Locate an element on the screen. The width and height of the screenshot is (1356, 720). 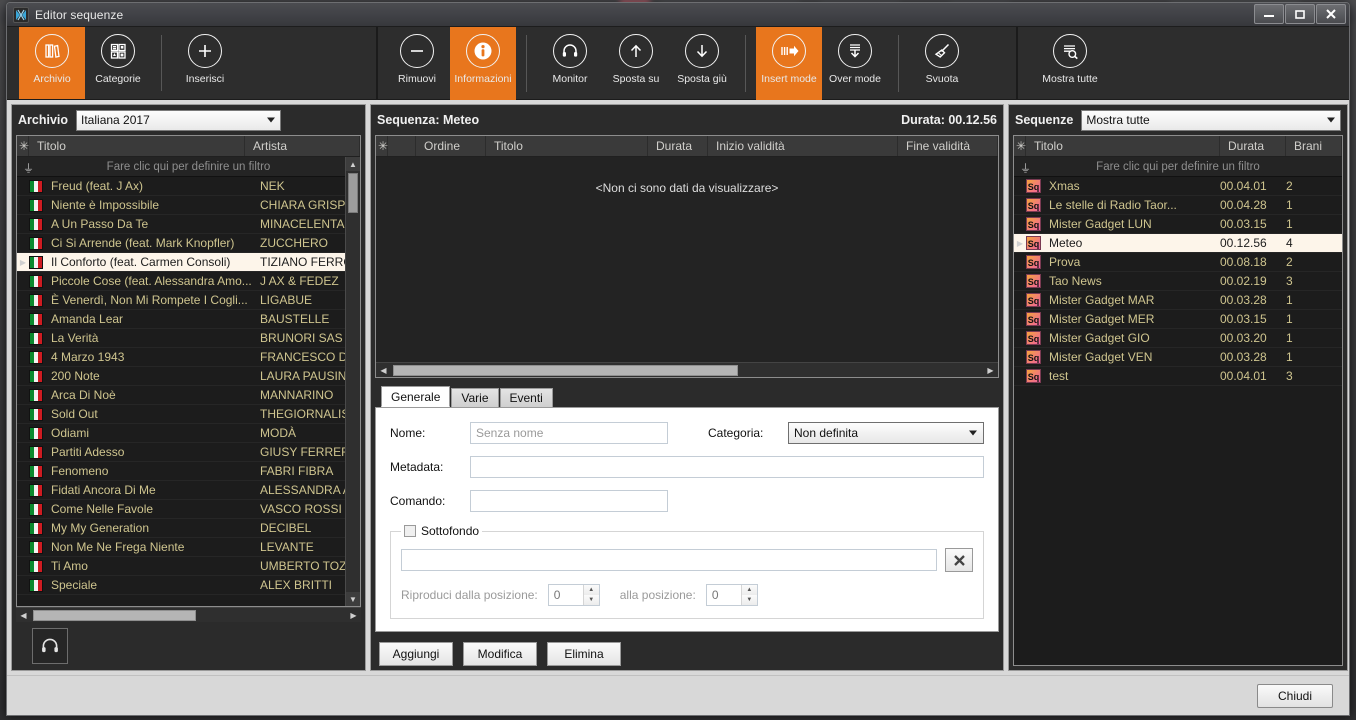
table-row: A Un Passo Da Te MINACELENTANO is located at coordinates (188, 224).